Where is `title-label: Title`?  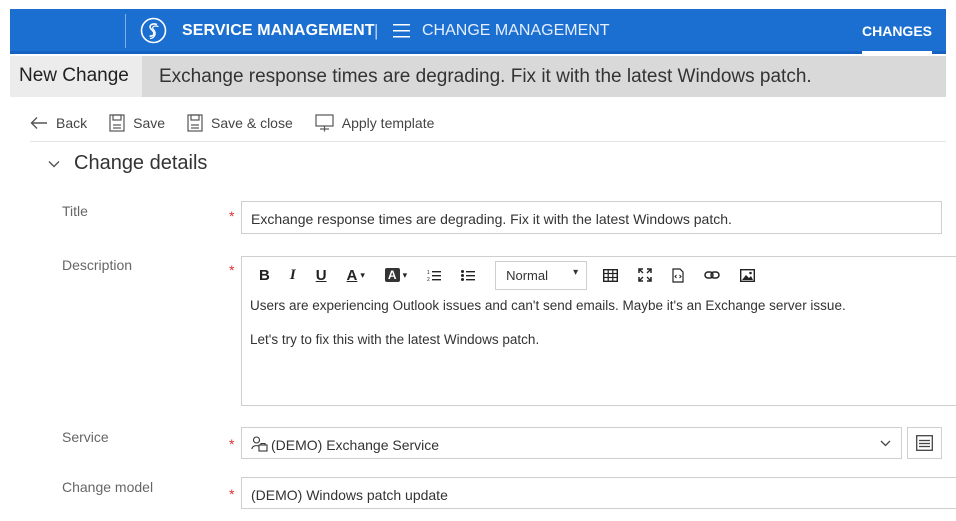 title-label: Title is located at coordinates (75, 211).